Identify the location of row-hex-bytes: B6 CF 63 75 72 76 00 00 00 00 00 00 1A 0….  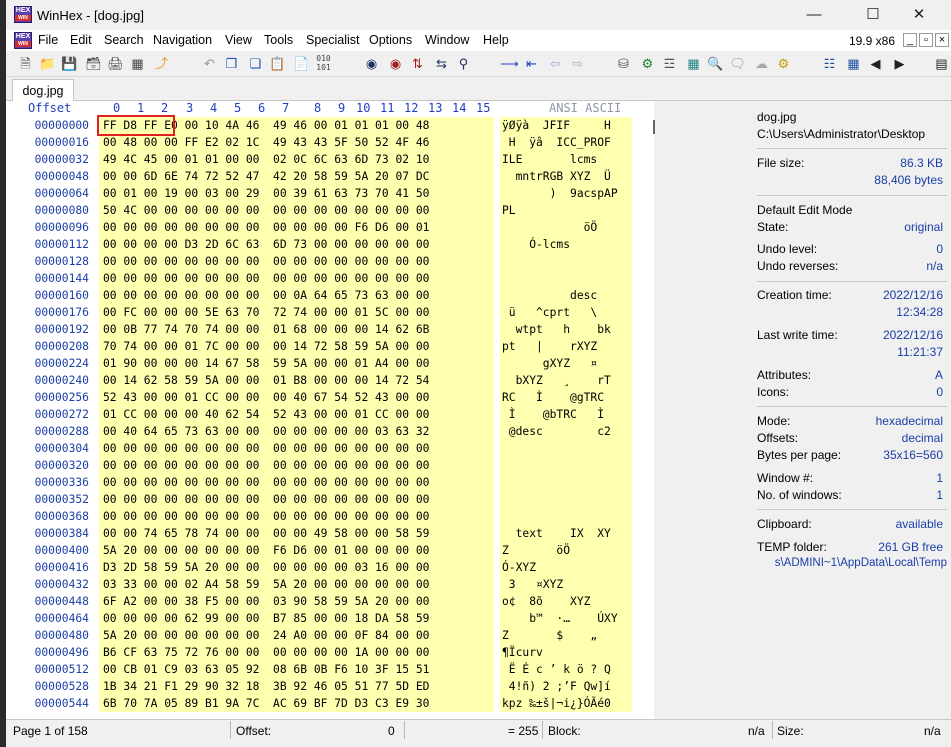
(296, 652).